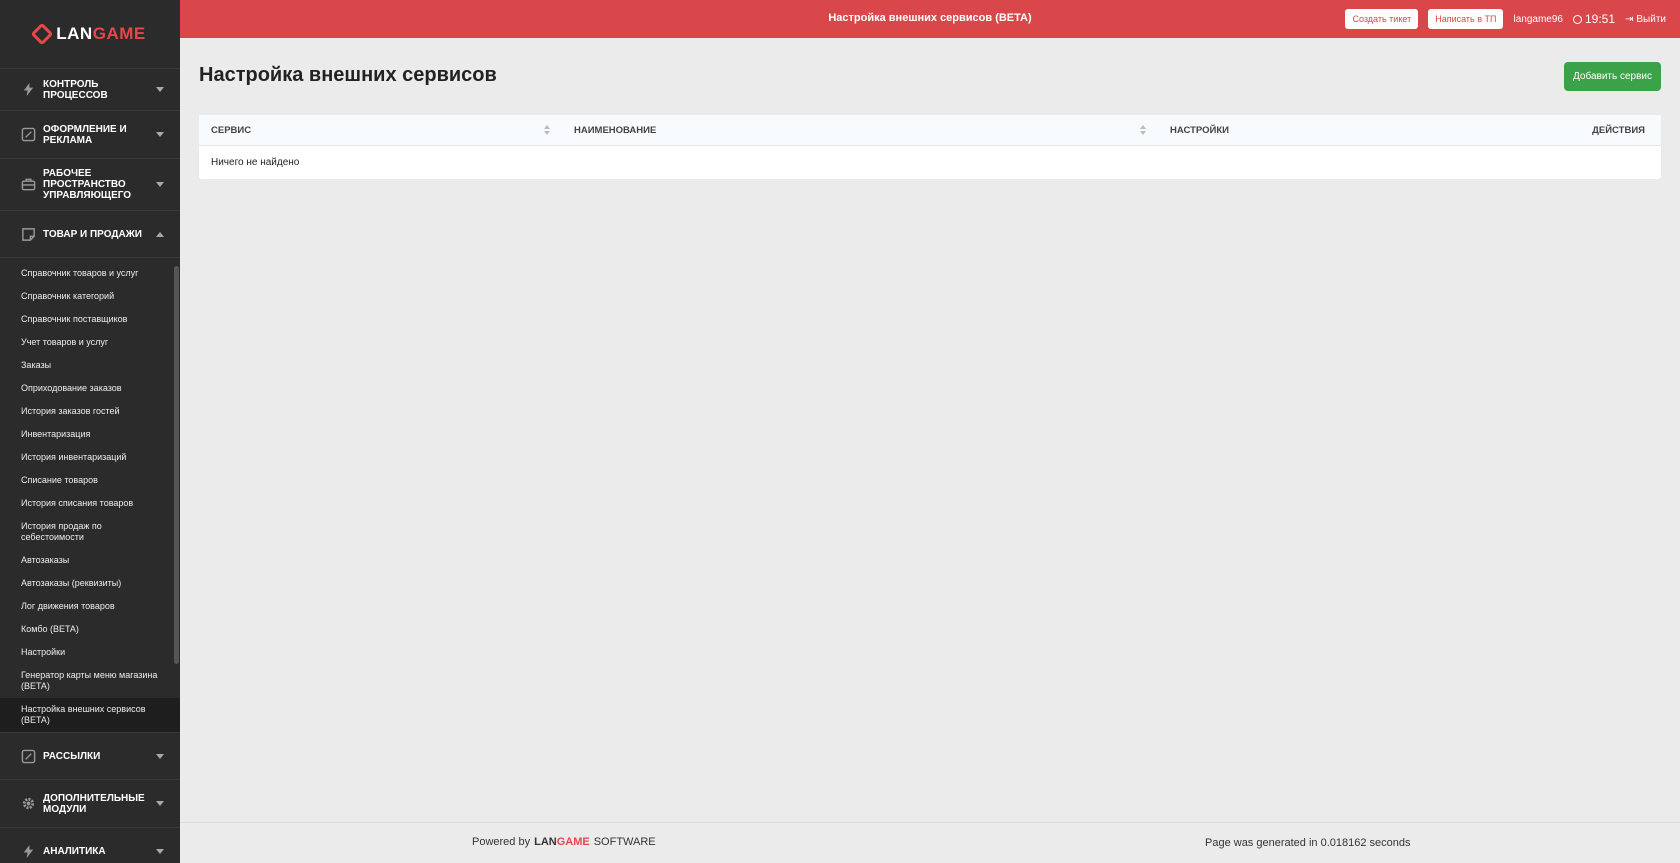 The height and width of the screenshot is (863, 1680). I want to click on sidebar-scrollbar, so click(176, 465).